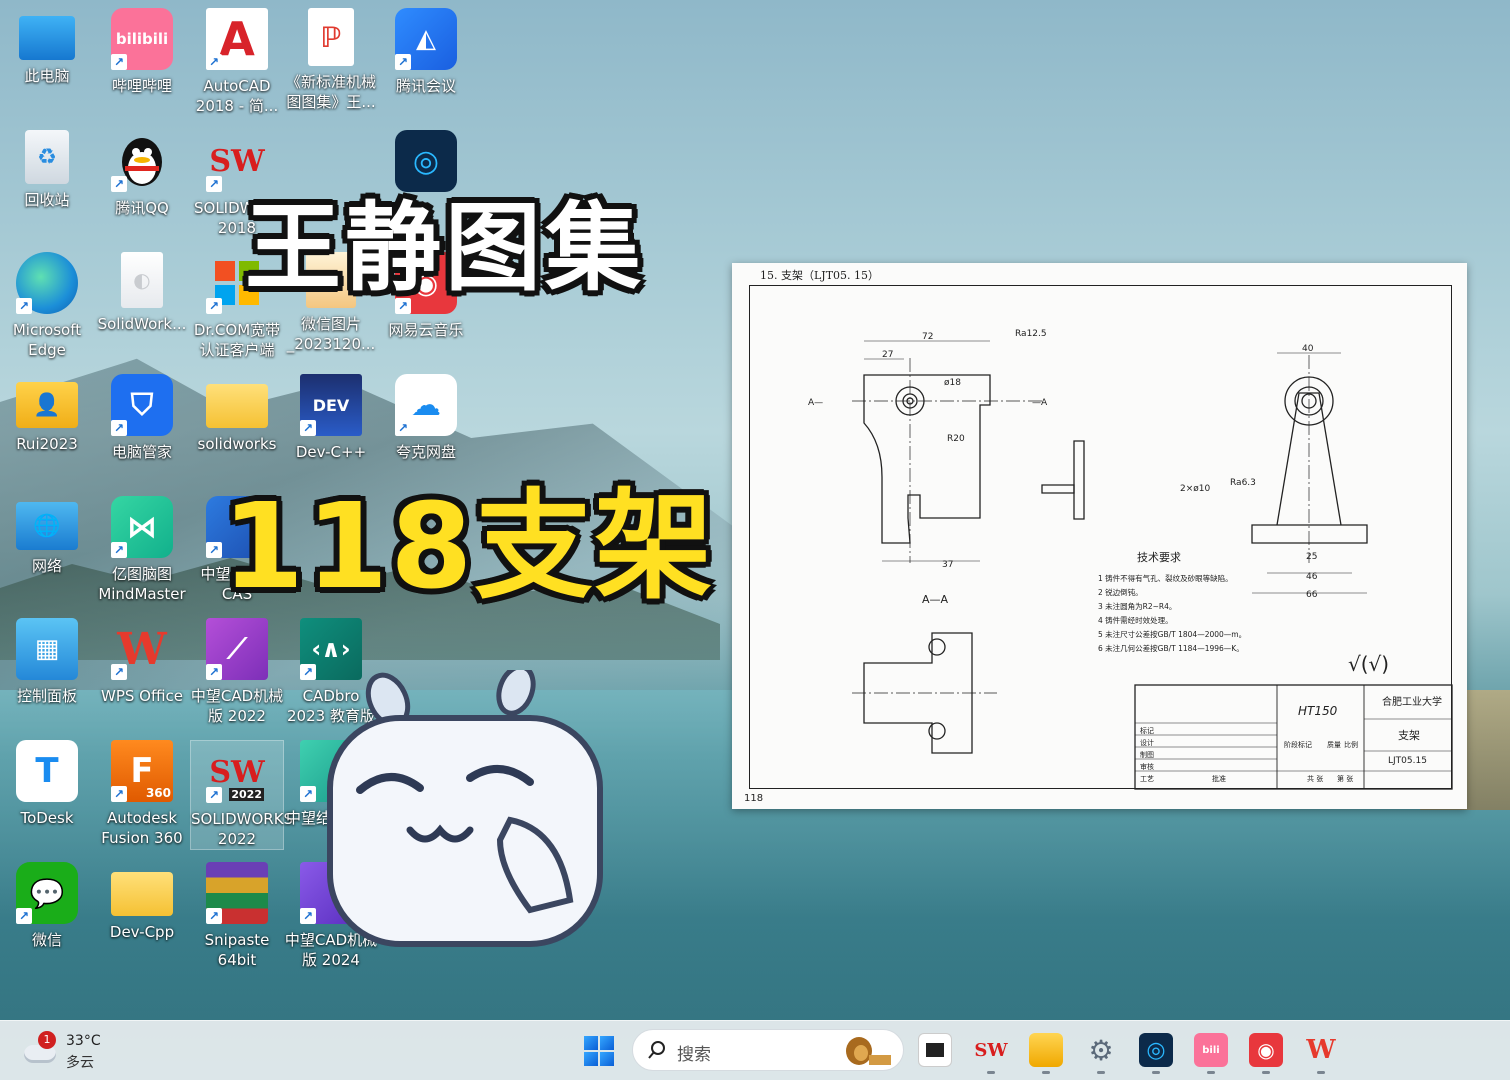 The width and height of the screenshot is (1510, 1080). Describe the element at coordinates (47, 200) in the screenshot. I see `icon-label: 回收站` at that location.